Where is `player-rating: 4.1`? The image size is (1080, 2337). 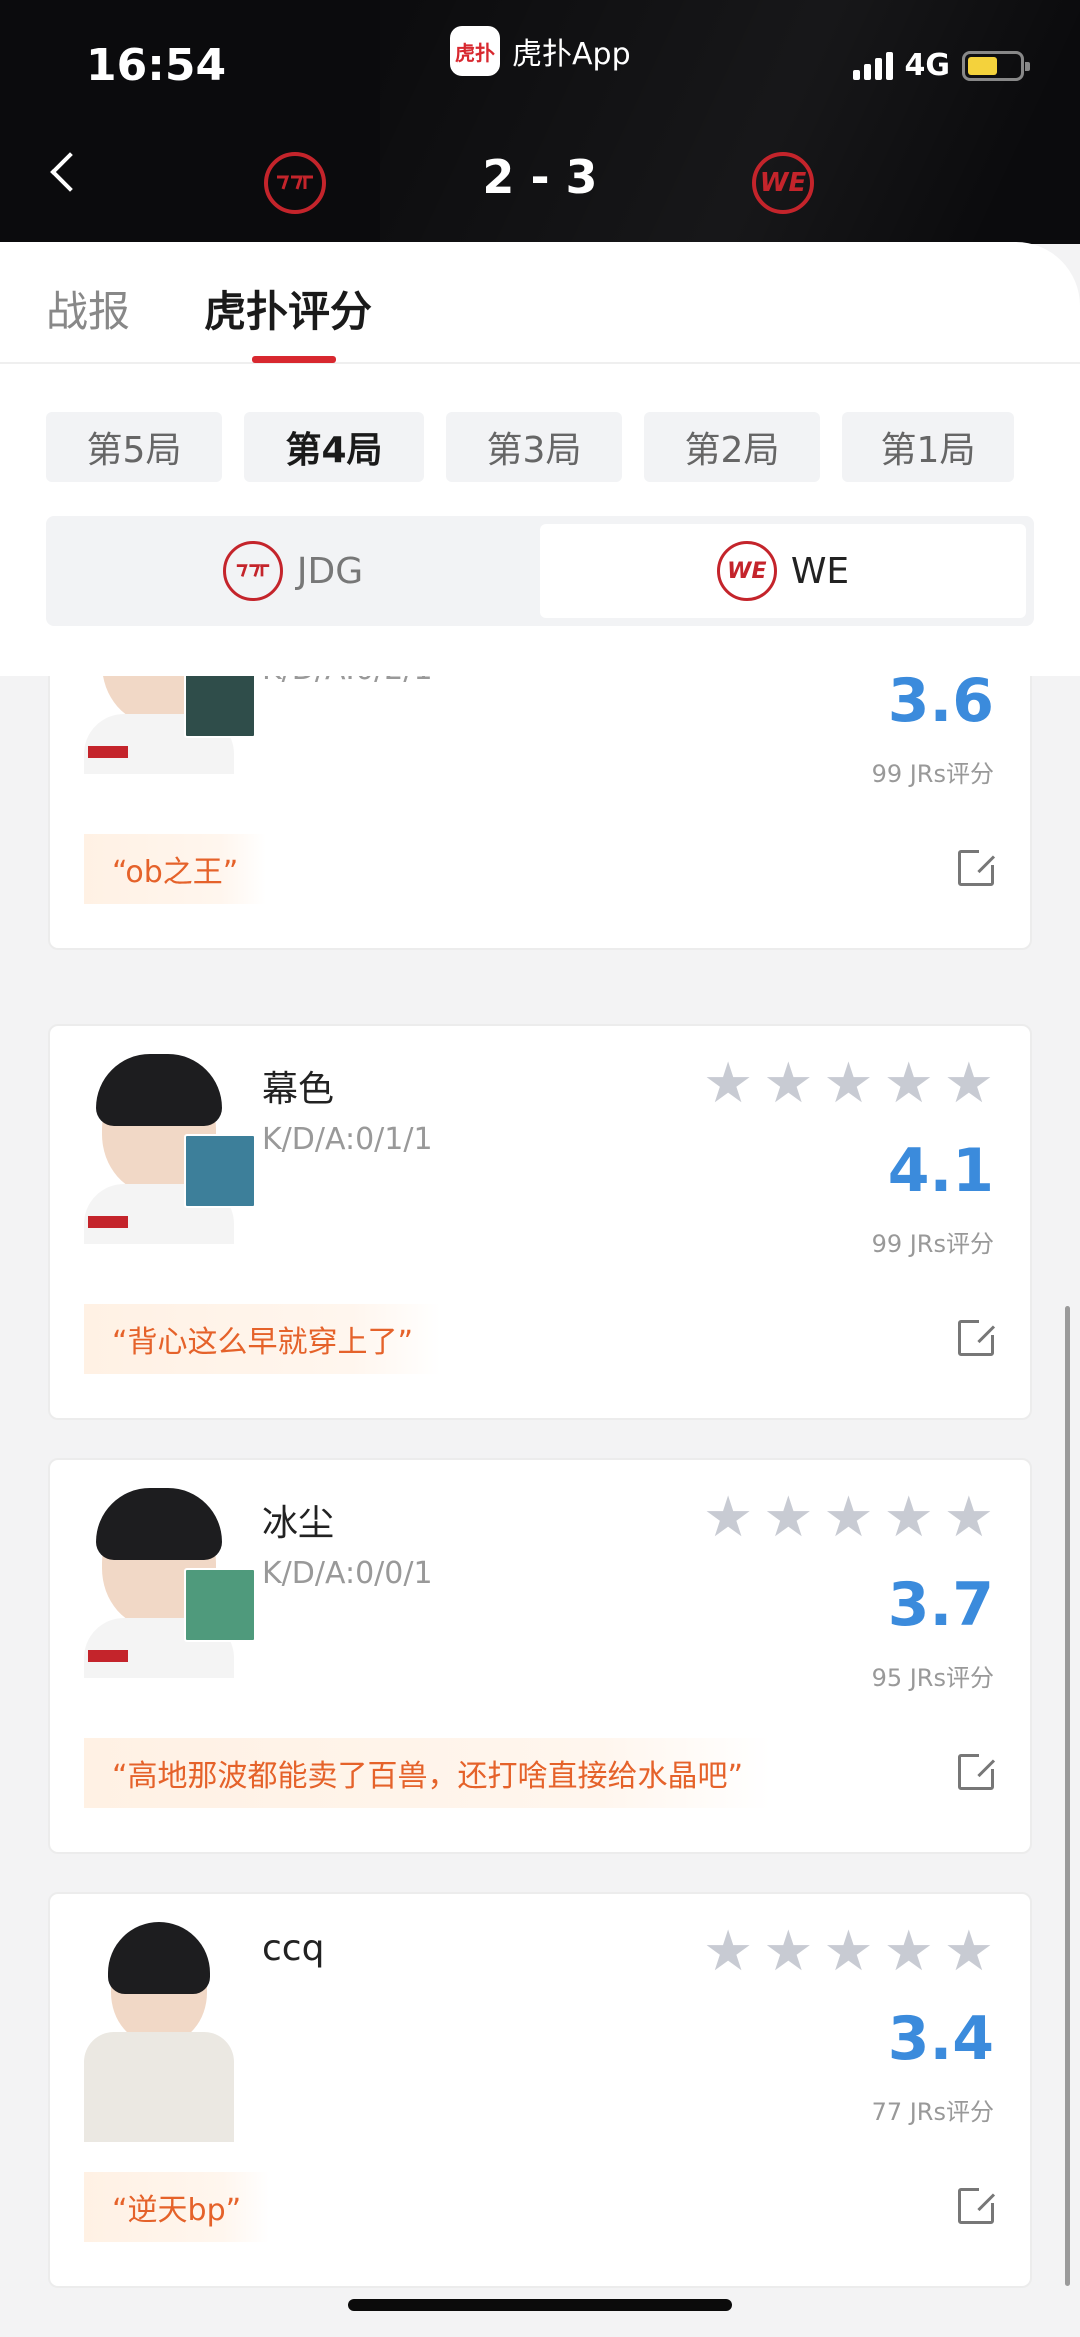
player-rating: 4.1 is located at coordinates (940, 1171).